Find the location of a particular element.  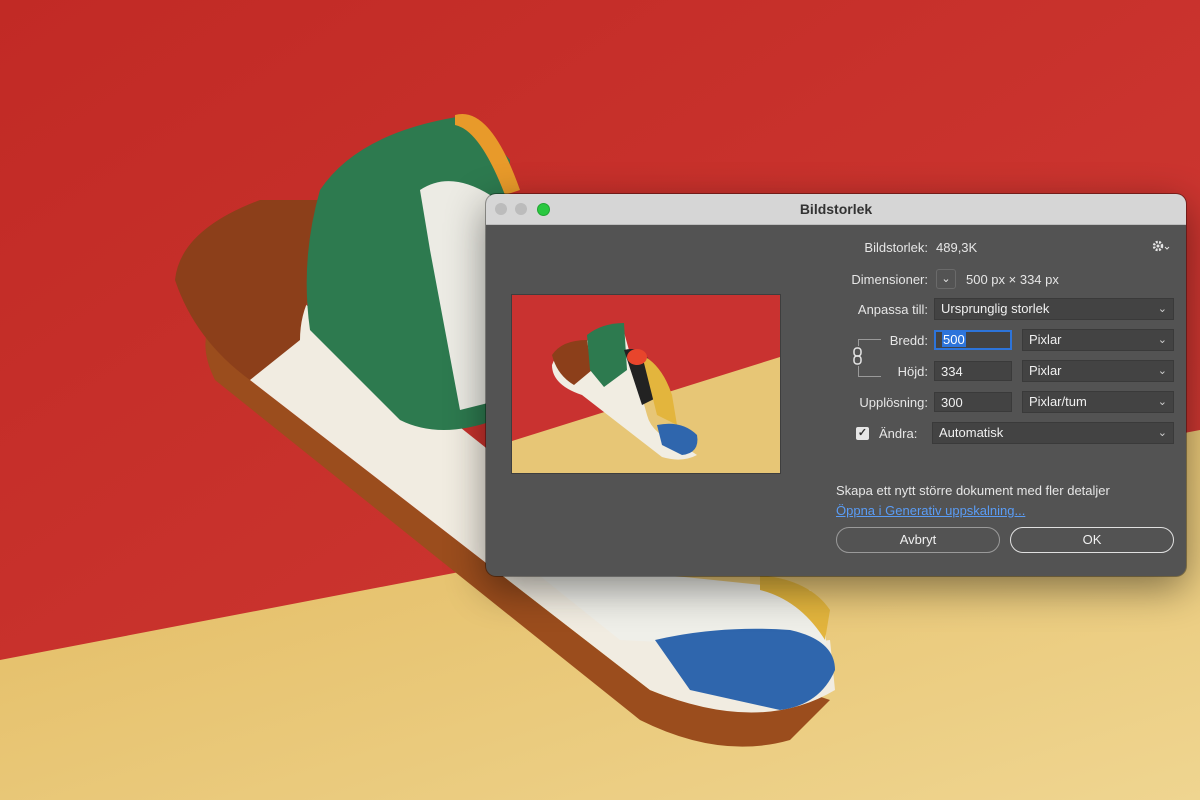

dialog-title: Bildstorlek is located at coordinates (836, 209).